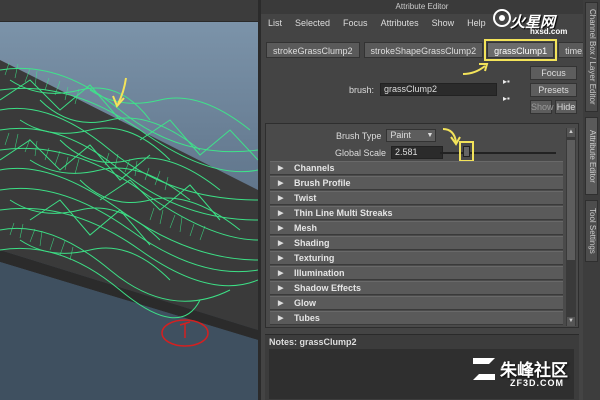 The height and width of the screenshot is (400, 600). What do you see at coordinates (476, 23) in the screenshot?
I see `menu-help: Help` at bounding box center [476, 23].